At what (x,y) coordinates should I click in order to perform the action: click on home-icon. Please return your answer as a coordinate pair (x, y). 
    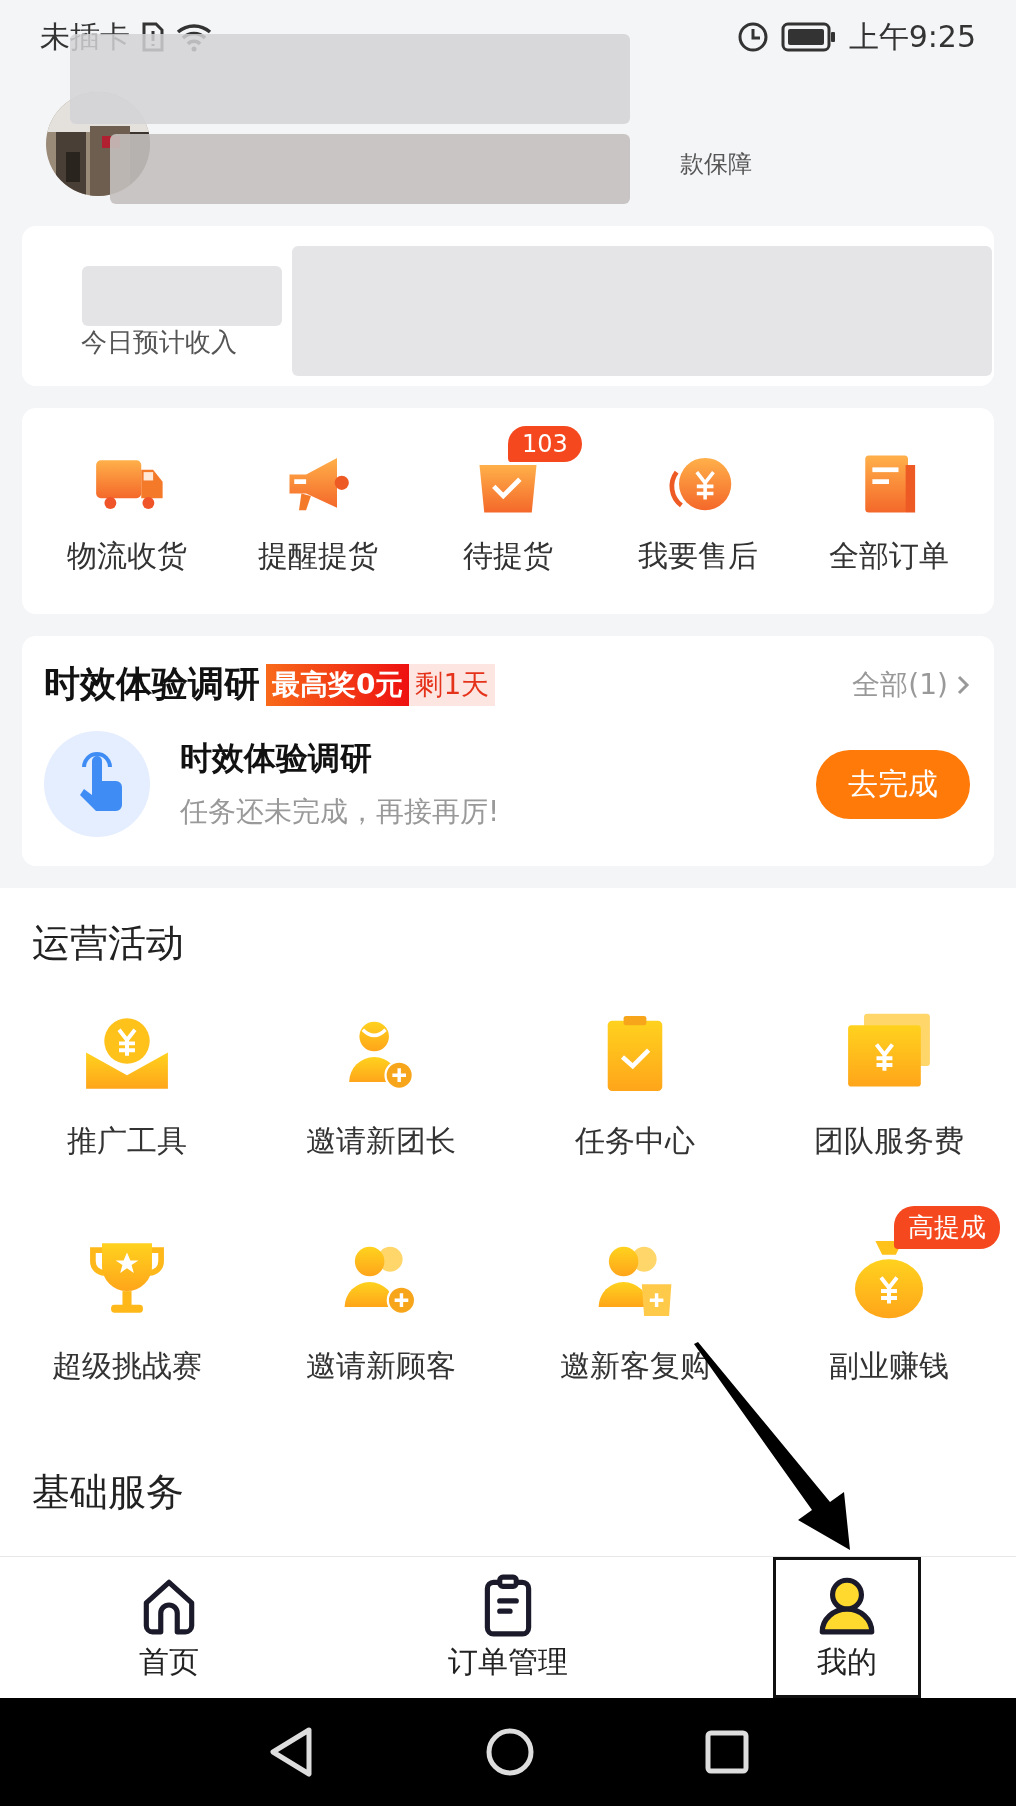
    Looking at the image, I should click on (510, 1752).